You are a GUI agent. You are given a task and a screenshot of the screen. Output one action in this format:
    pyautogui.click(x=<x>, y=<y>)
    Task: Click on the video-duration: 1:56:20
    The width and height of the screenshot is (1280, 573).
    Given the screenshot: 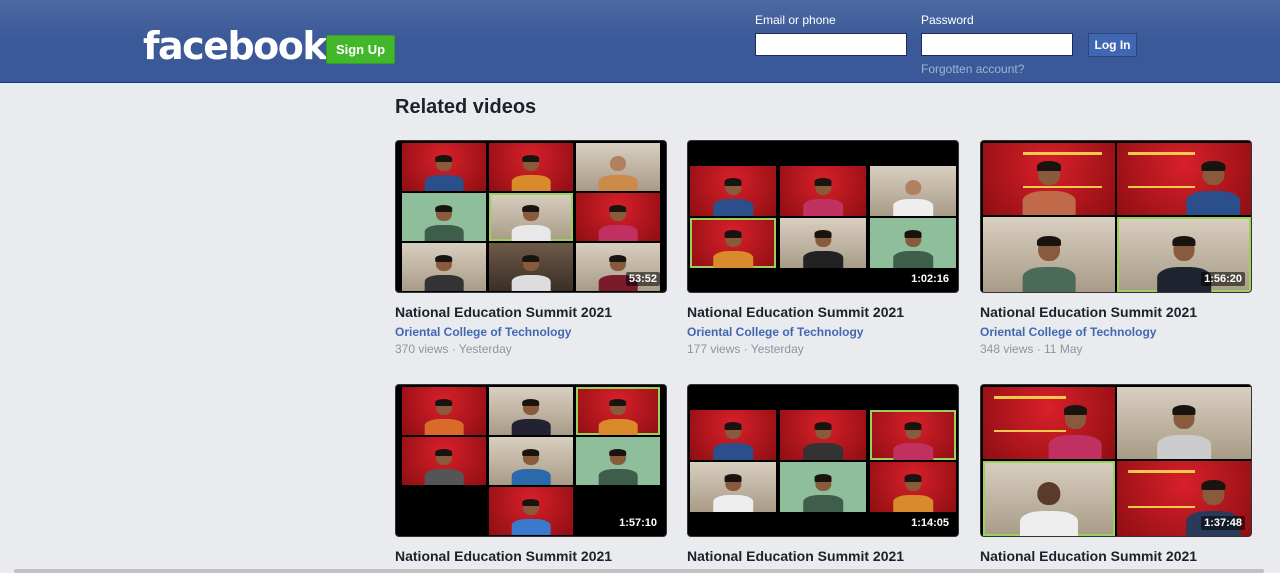 What is the action you would take?
    pyautogui.click(x=1223, y=279)
    